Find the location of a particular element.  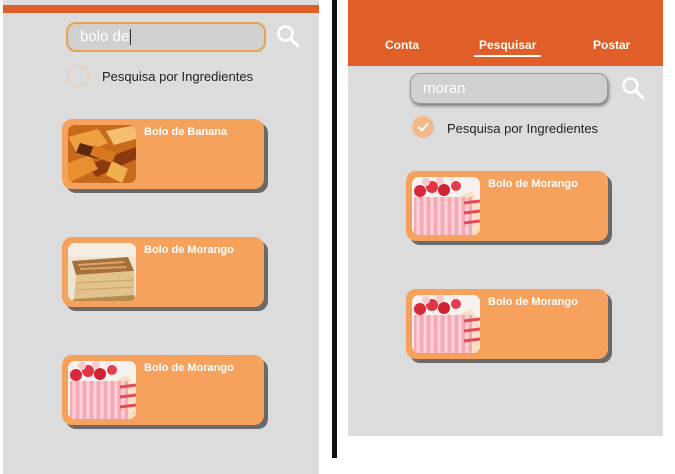

nav-tab-conta: Conta is located at coordinates (402, 45).